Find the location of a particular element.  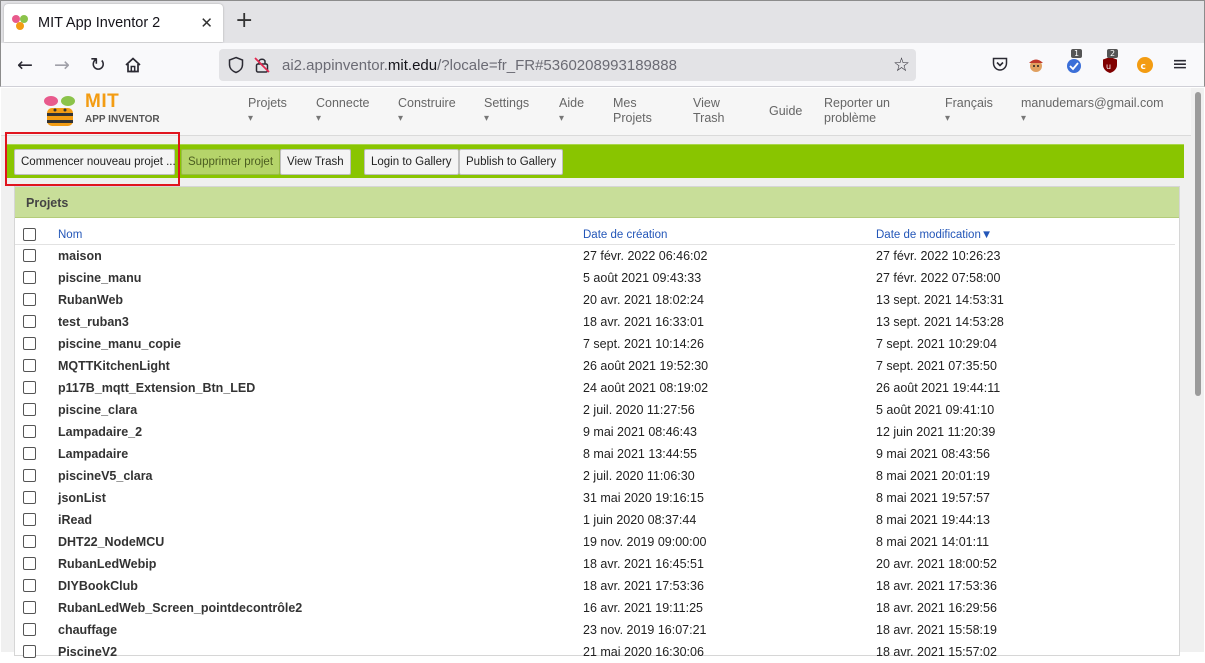

column-header-modified: Date de modification▼ is located at coordinates (934, 235).